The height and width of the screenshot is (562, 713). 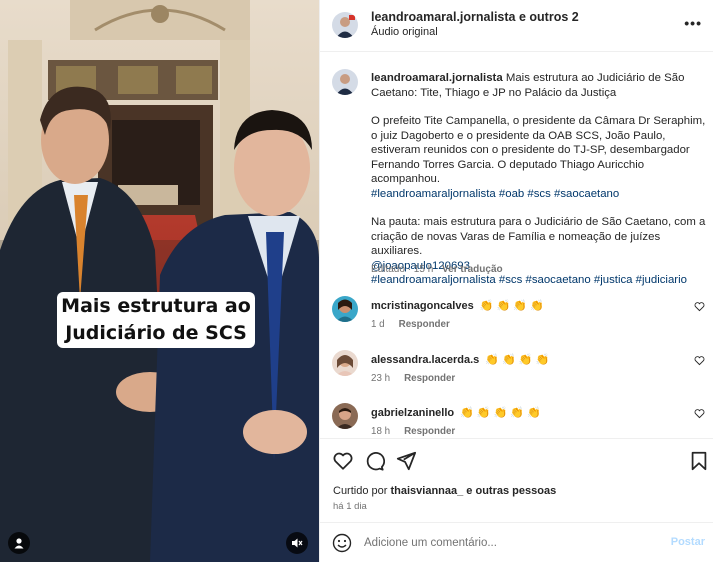 I want to click on bookmark-icon, so click(x=699, y=461).